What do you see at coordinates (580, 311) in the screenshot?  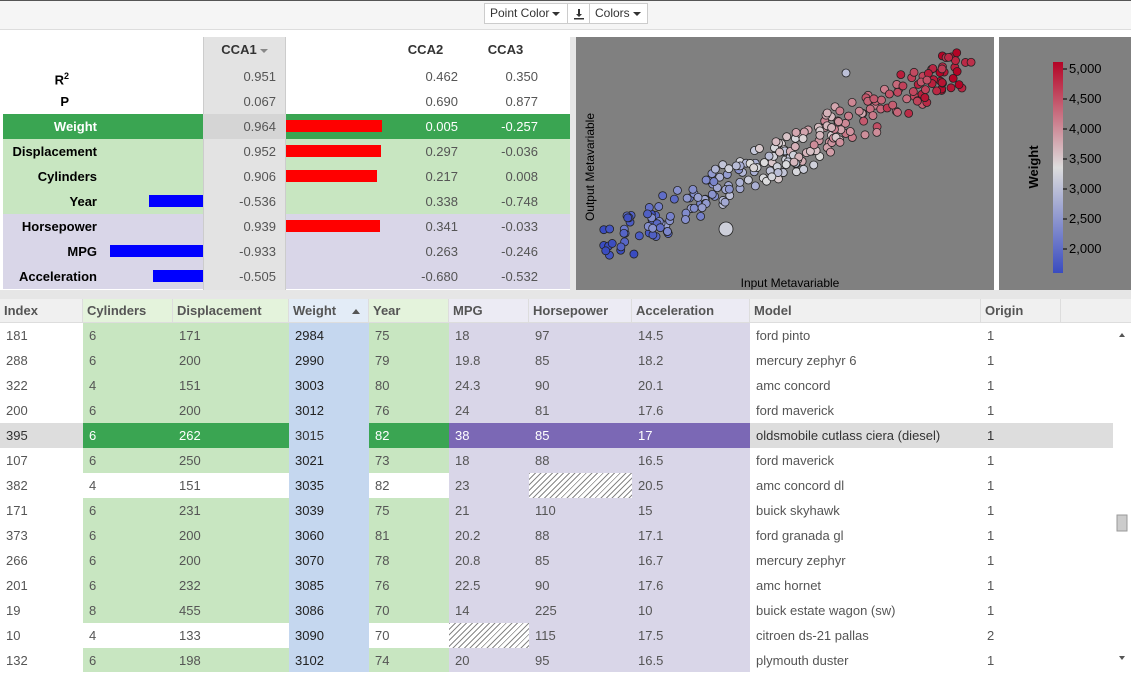 I see `column-header: Horsepower` at bounding box center [580, 311].